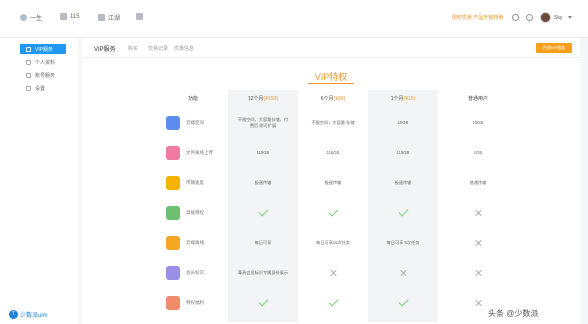 The height and width of the screenshot is (324, 588). Describe the element at coordinates (477, 17) in the screenshot. I see `promo-link: 限时优惠 产品升级特惠` at that location.